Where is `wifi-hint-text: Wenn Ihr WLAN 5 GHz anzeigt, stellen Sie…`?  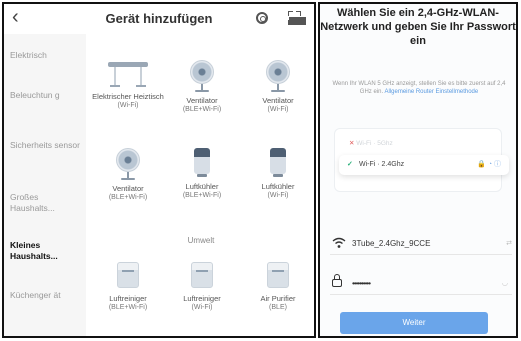 wifi-hint-text: Wenn Ihr WLAN 5 GHz anzeigt, stellen Sie… is located at coordinates (419, 88).